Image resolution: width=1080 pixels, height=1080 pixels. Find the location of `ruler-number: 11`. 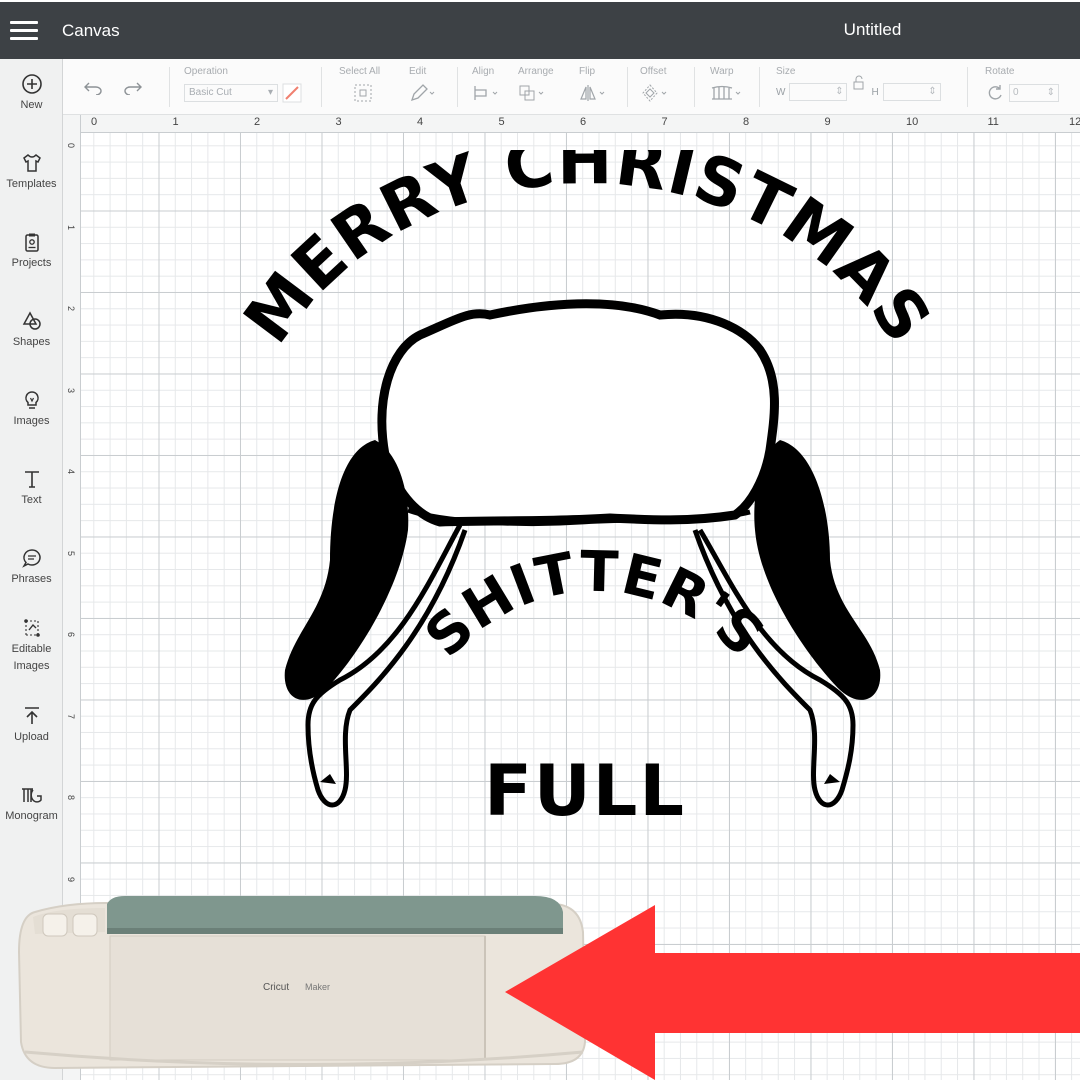

ruler-number: 11 is located at coordinates (993, 122).